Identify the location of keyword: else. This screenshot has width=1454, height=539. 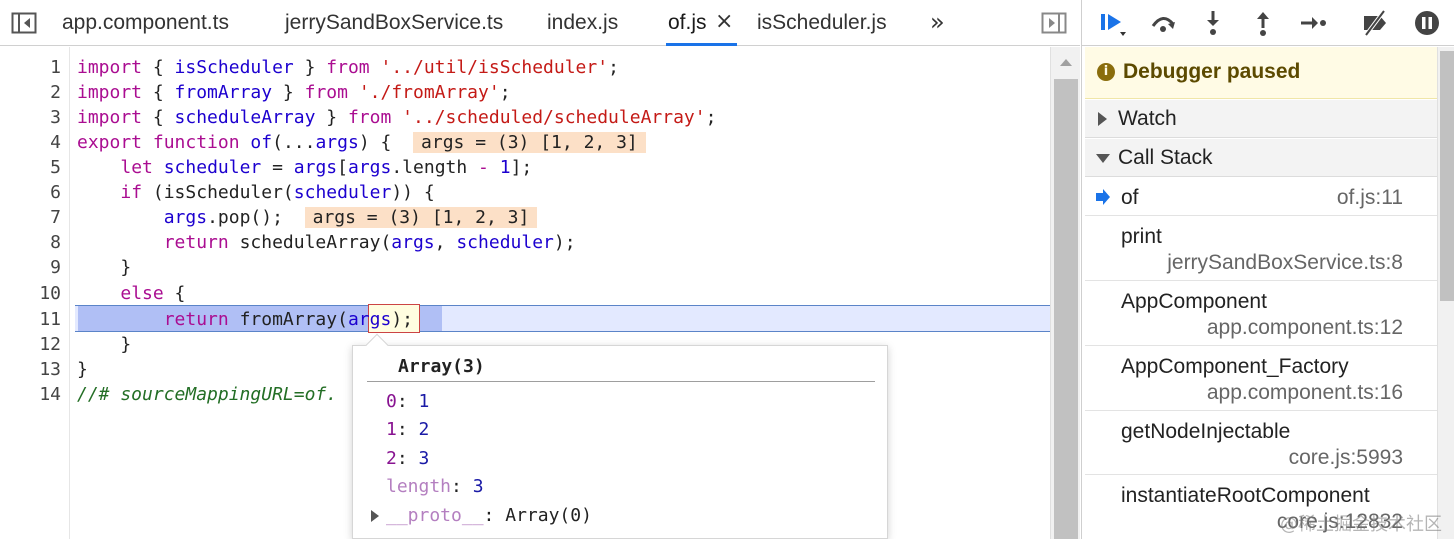
(142, 293).